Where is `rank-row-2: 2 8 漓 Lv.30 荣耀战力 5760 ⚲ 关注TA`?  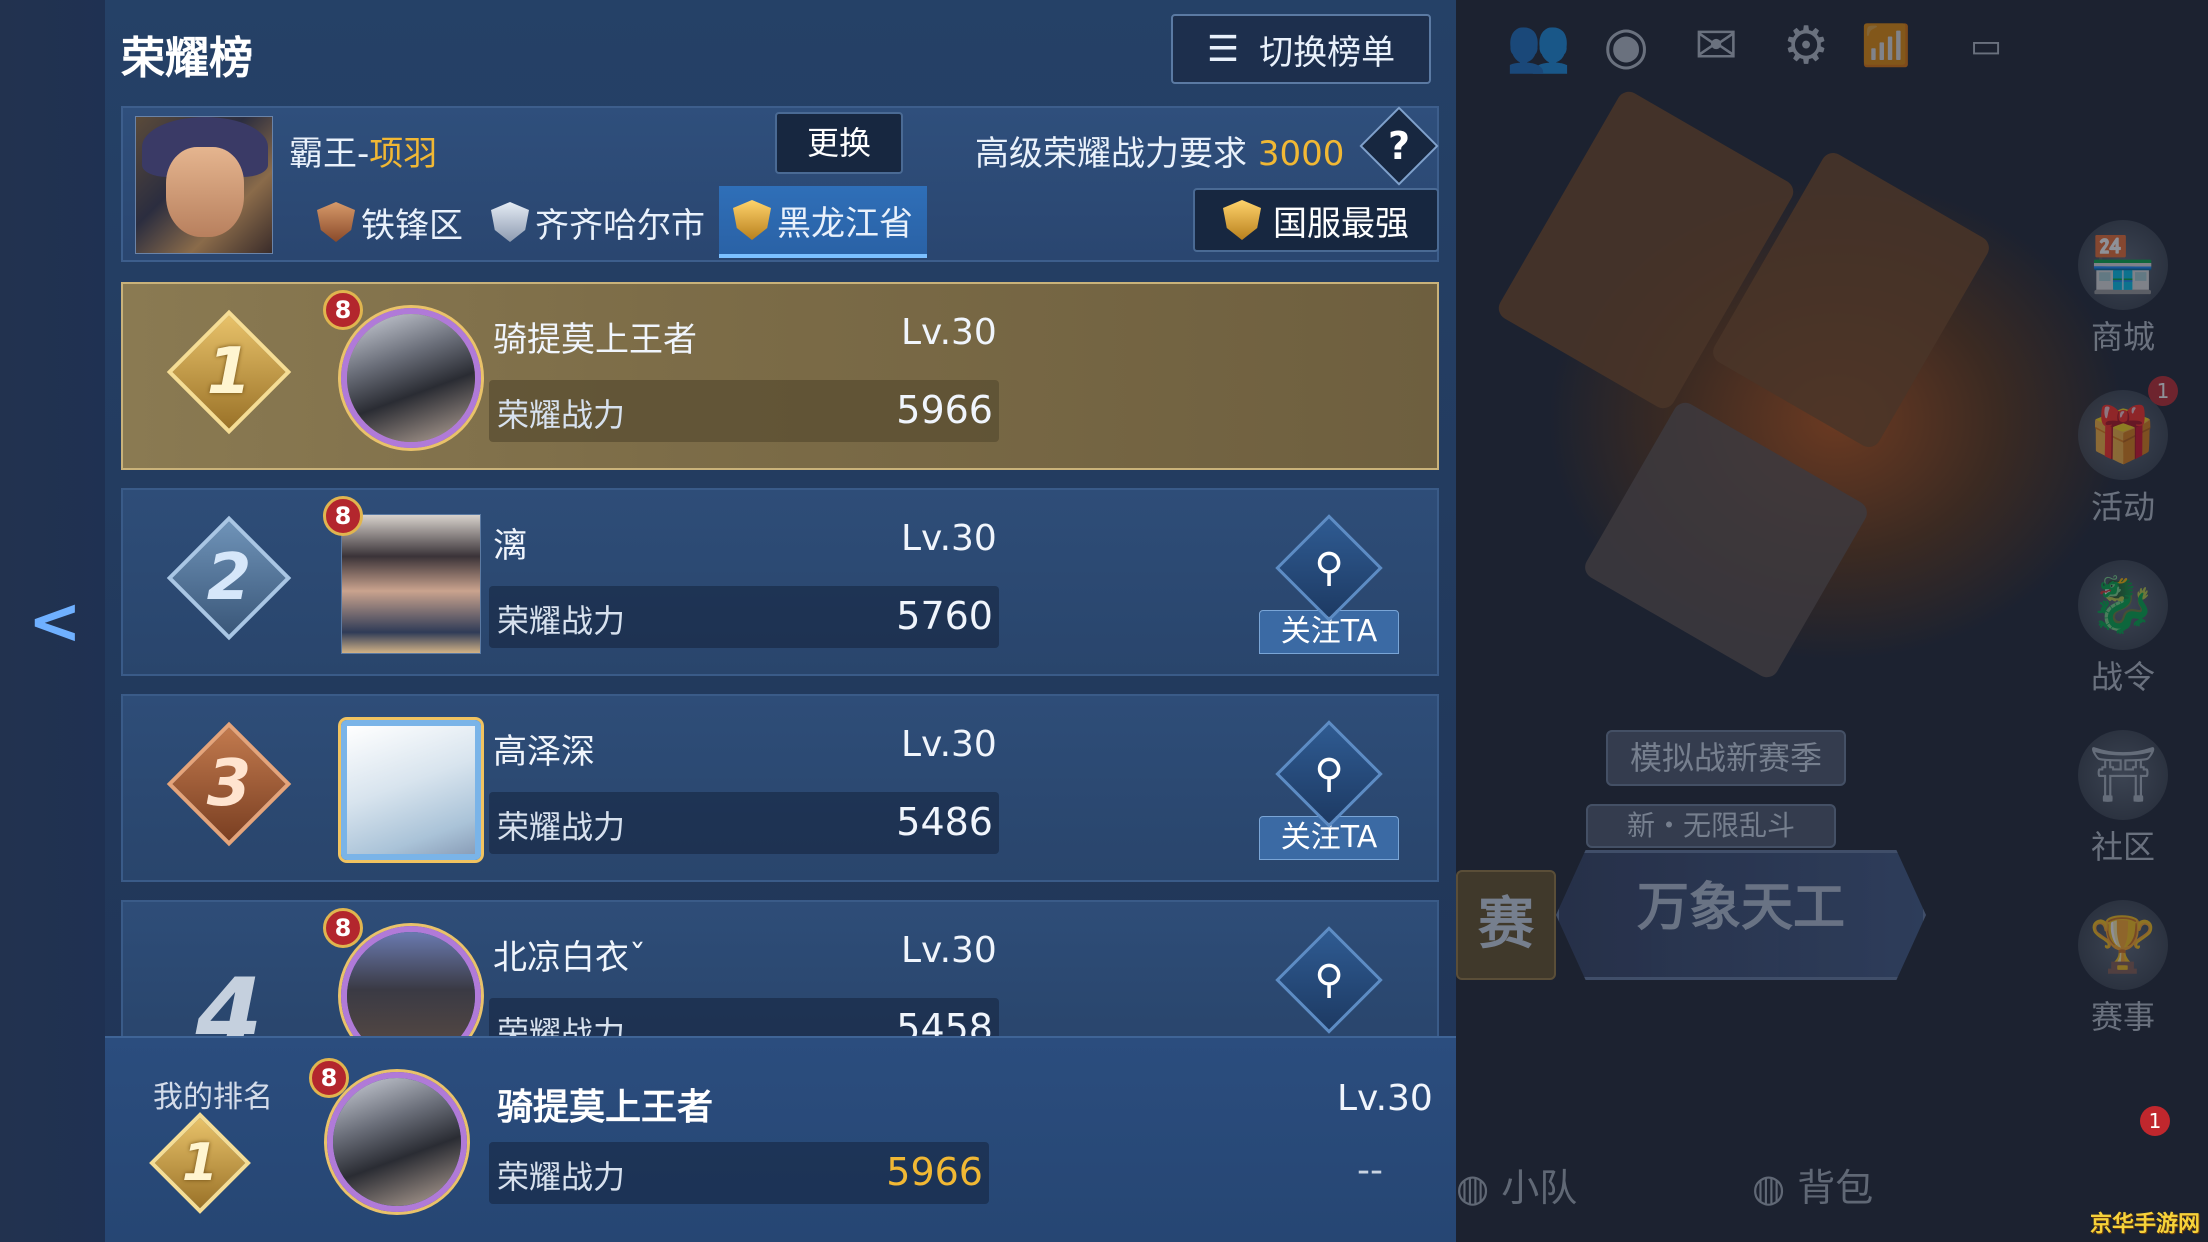
rank-row-2: 2 8 漓 Lv.30 荣耀战力 5760 ⚲ 关注TA is located at coordinates (780, 582).